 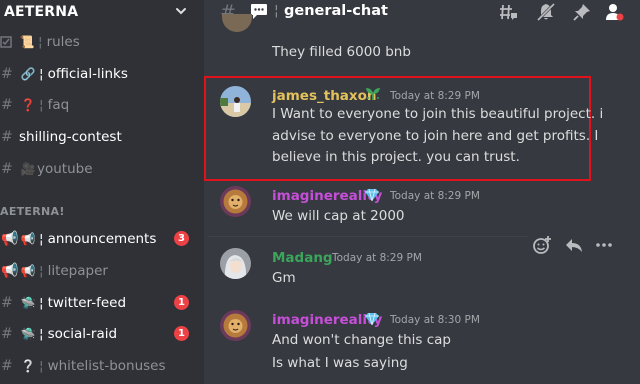 What do you see at coordinates (341, 52) in the screenshot?
I see `message-text: They filled 6000 bnb` at bounding box center [341, 52].